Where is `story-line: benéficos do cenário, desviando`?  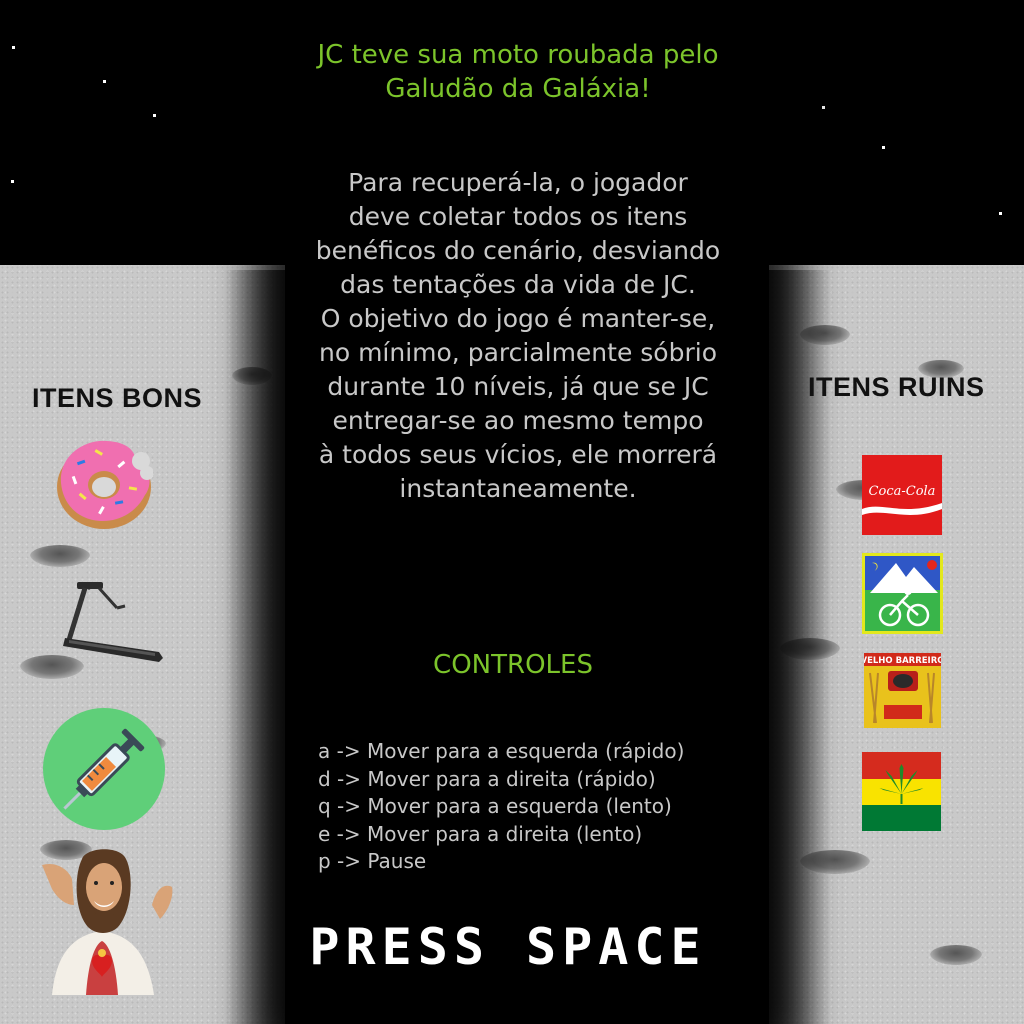
story-line: benéficos do cenário, desviando is located at coordinates (518, 250).